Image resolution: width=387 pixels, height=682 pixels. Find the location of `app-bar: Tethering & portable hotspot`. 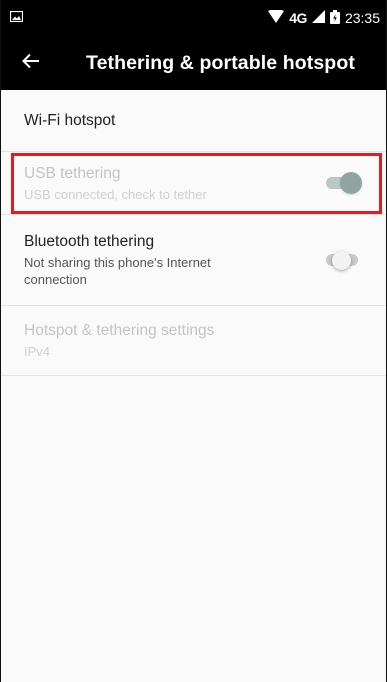

app-bar: Tethering & portable hotspot is located at coordinates (193, 63).